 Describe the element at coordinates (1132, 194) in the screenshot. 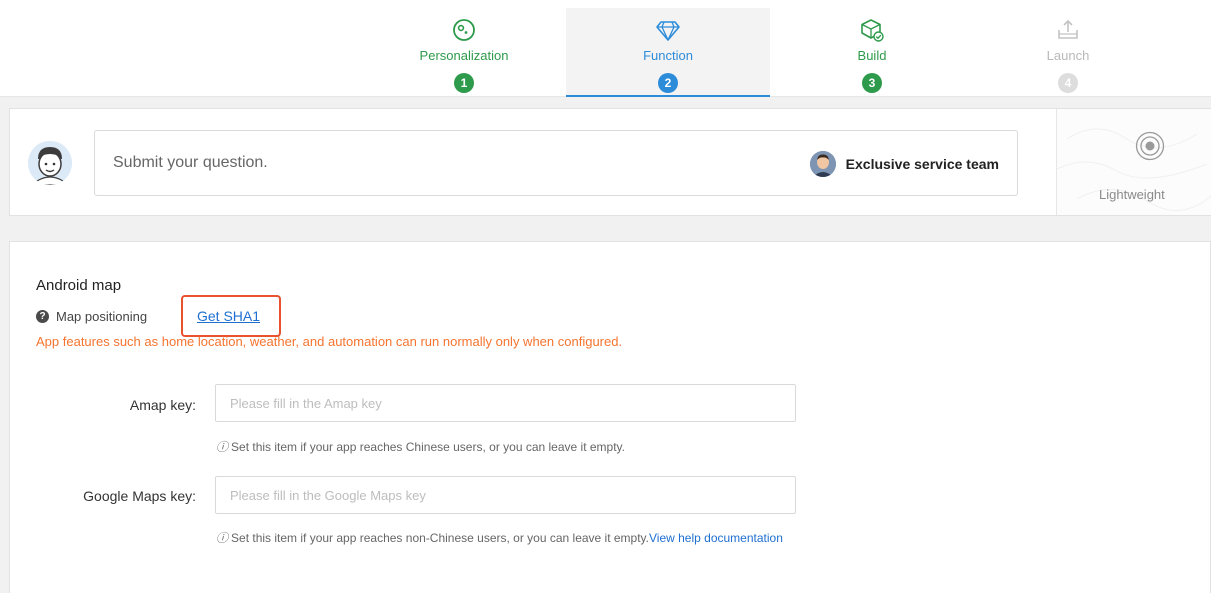

I see `lightweight-label: Lightweight` at that location.